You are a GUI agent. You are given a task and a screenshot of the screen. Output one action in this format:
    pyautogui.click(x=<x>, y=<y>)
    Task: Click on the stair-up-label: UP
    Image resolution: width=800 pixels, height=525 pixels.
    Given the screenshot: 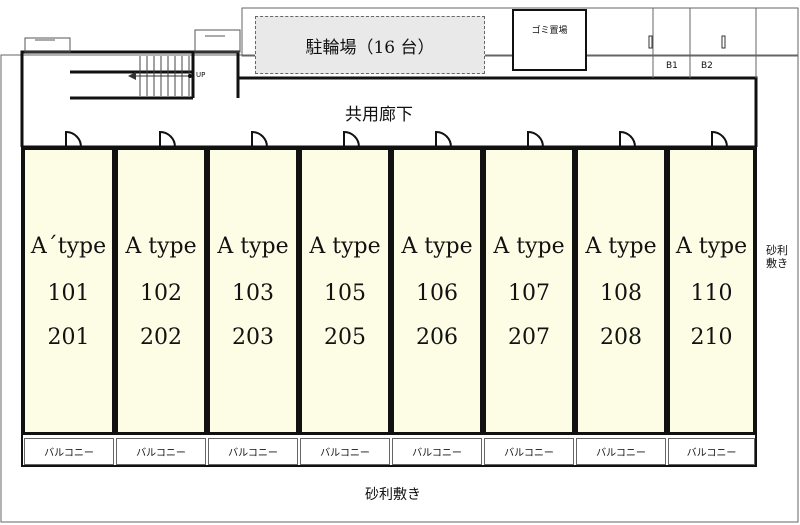 What is the action you would take?
    pyautogui.click(x=201, y=75)
    